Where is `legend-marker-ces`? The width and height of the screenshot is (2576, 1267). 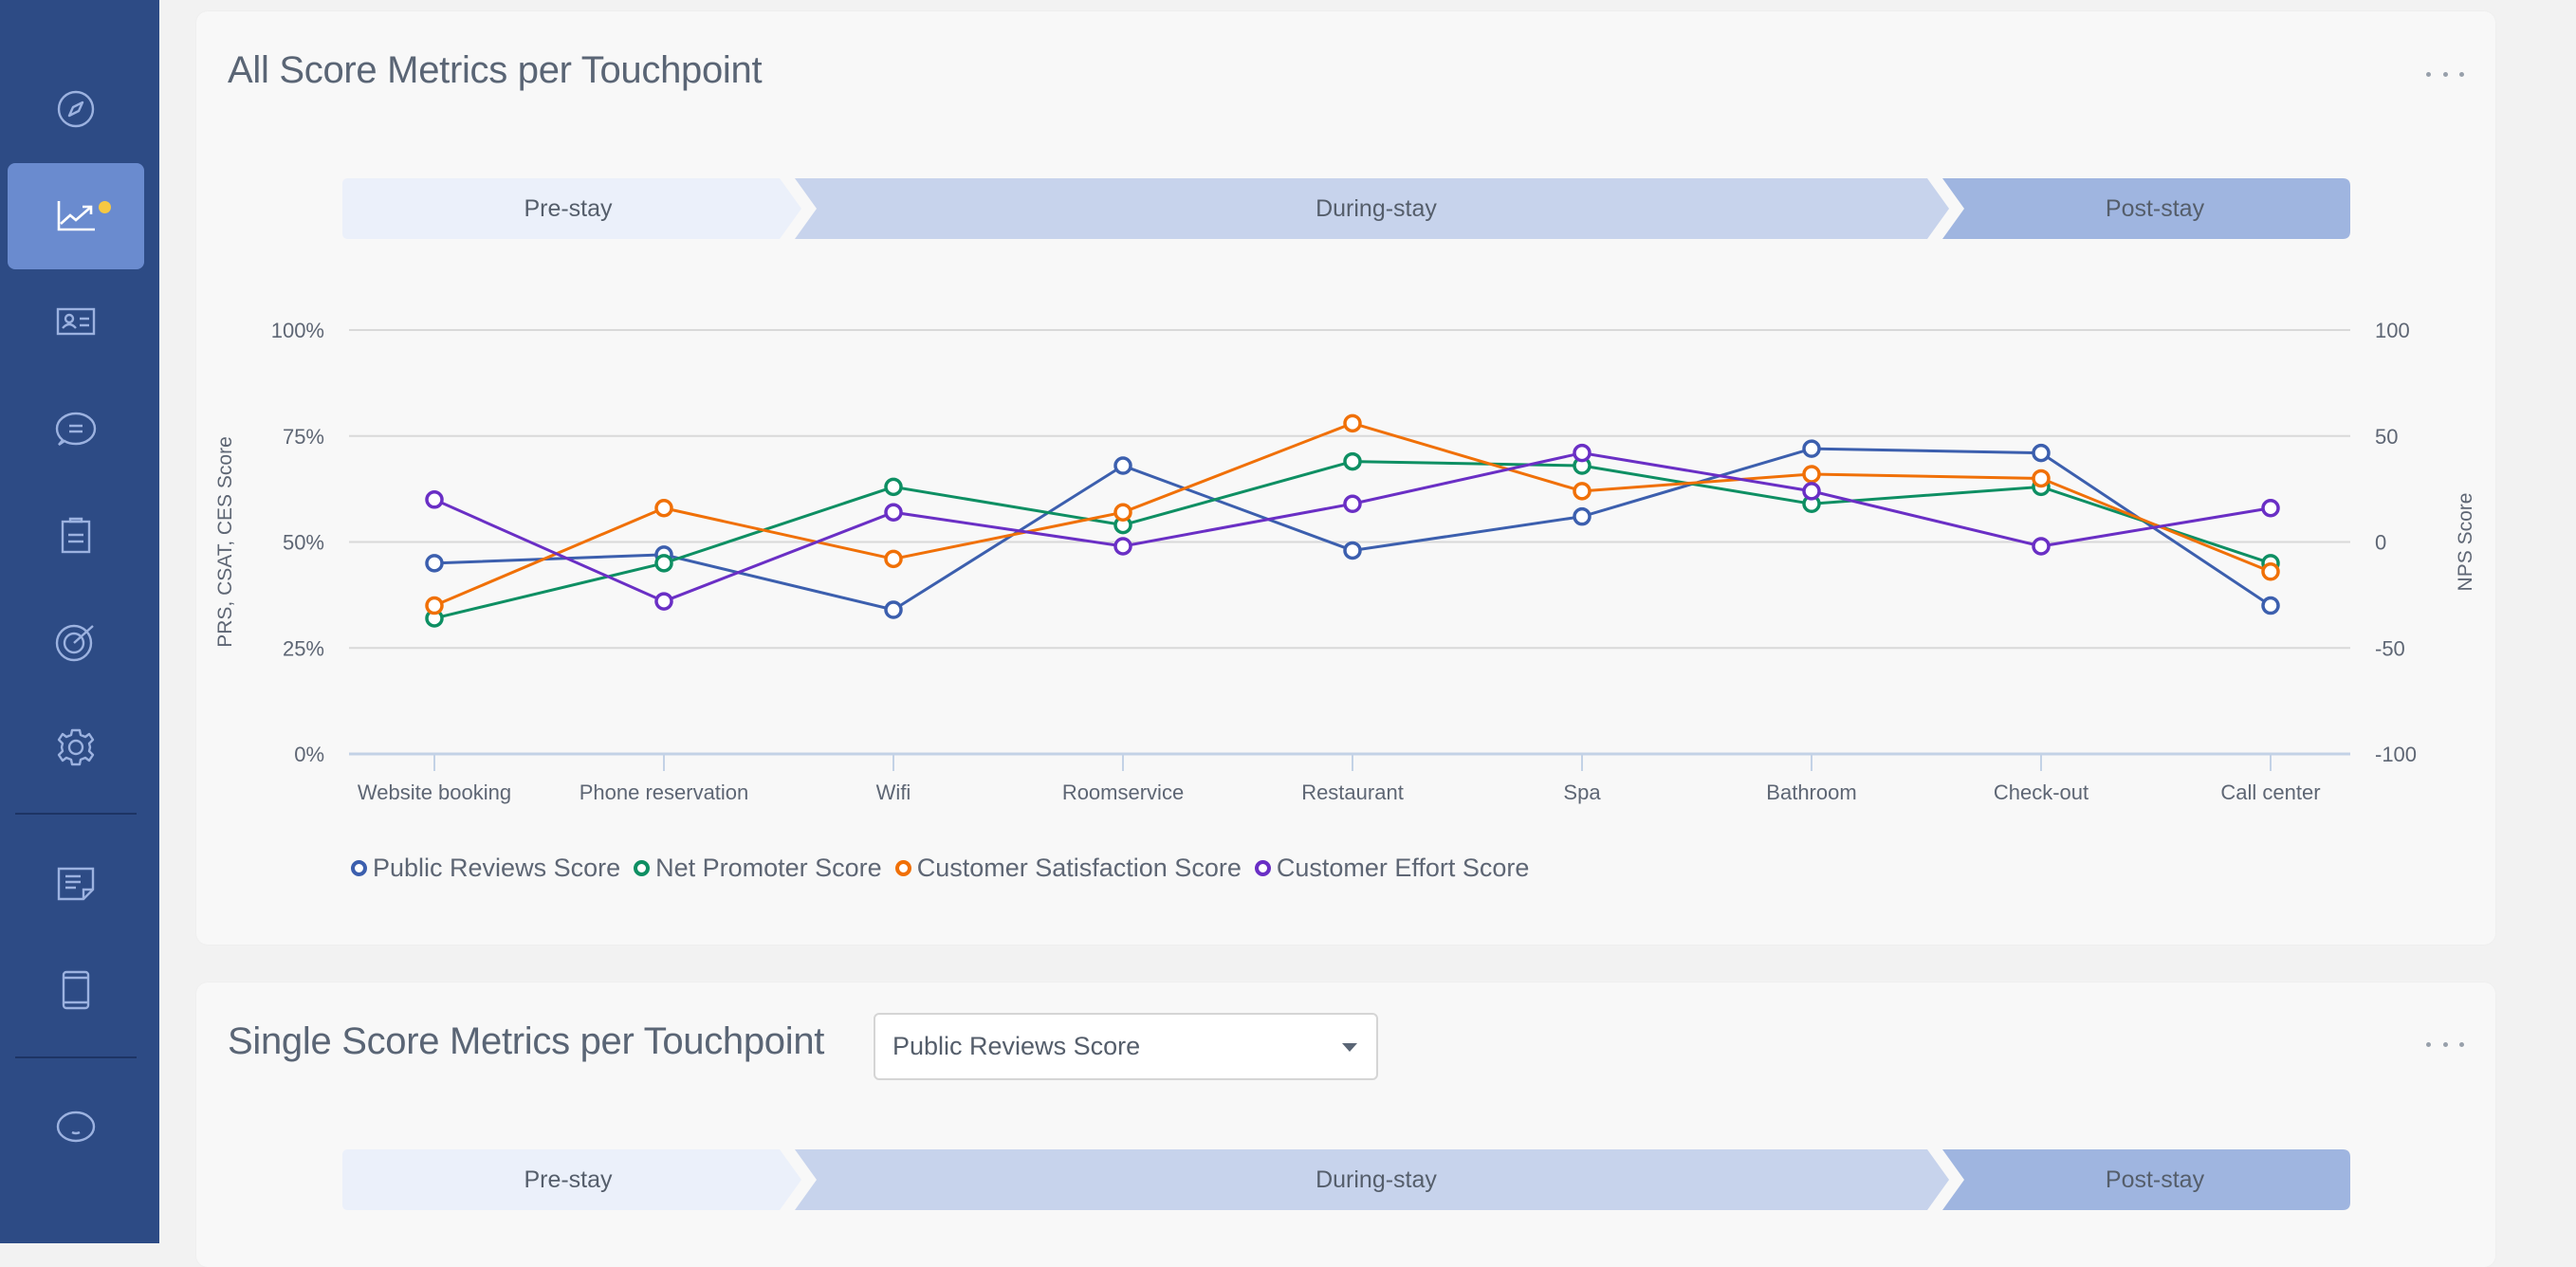 legend-marker-ces is located at coordinates (1262, 868).